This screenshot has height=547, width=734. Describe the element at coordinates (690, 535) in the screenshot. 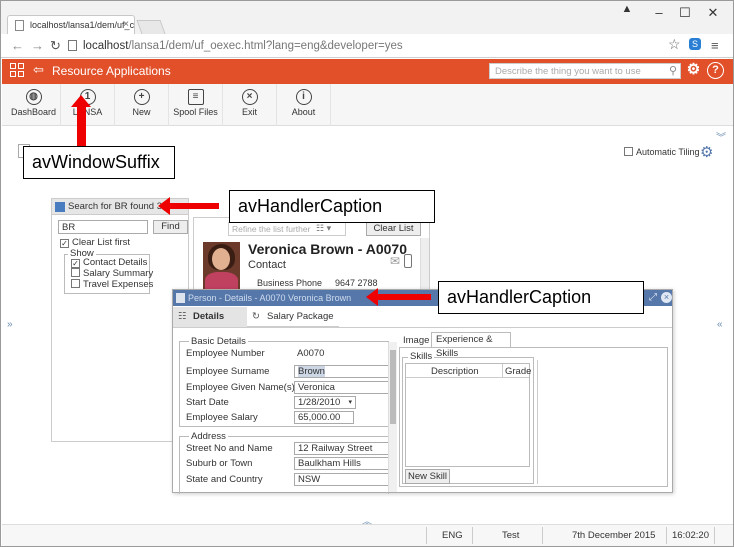

I see `status-time: 16:02:20` at that location.